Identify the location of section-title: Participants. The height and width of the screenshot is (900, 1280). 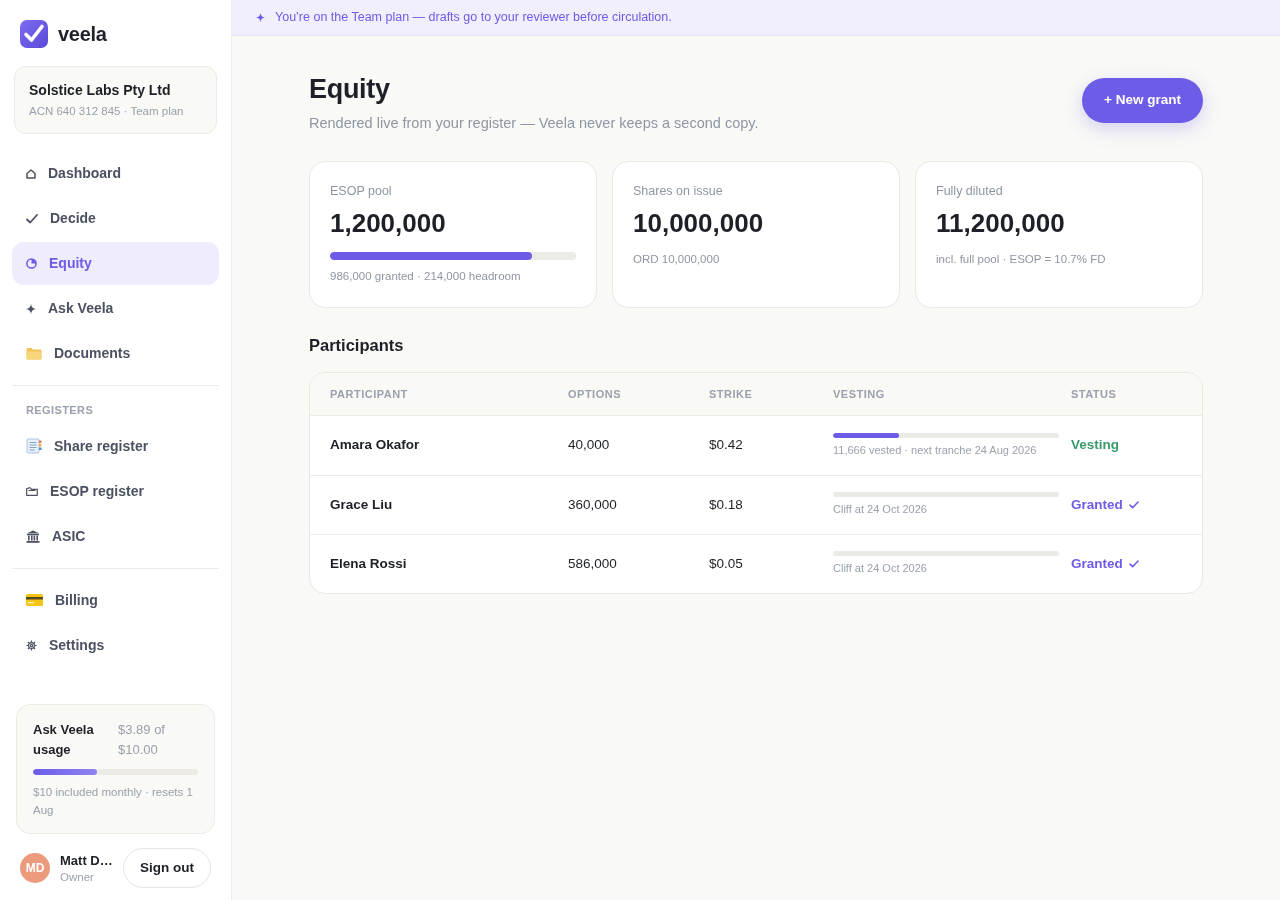
(357, 345).